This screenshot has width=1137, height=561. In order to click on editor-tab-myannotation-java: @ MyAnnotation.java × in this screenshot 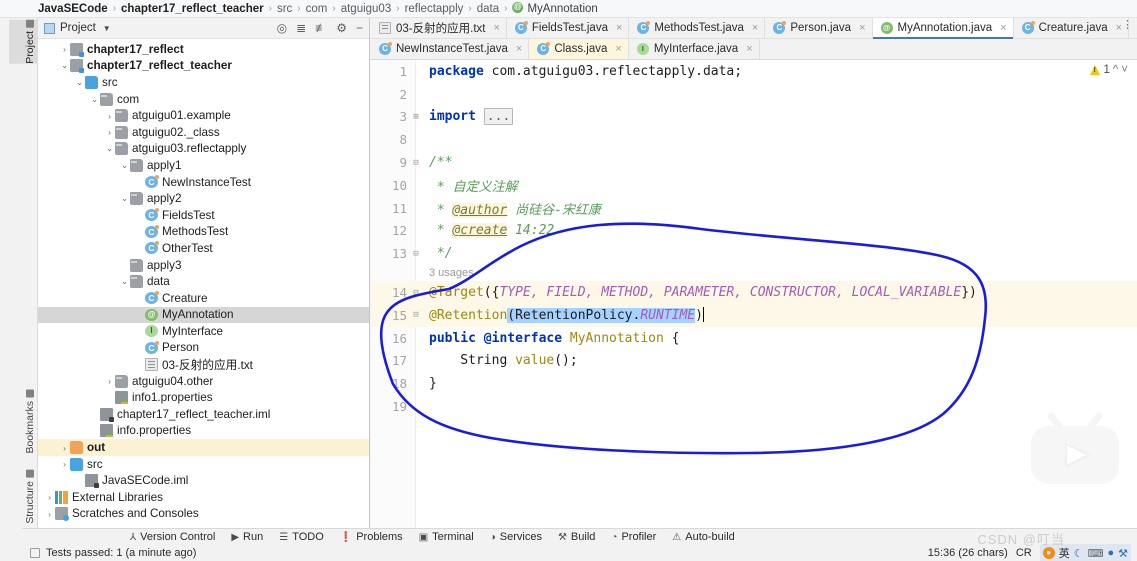, I will do `click(943, 28)`.